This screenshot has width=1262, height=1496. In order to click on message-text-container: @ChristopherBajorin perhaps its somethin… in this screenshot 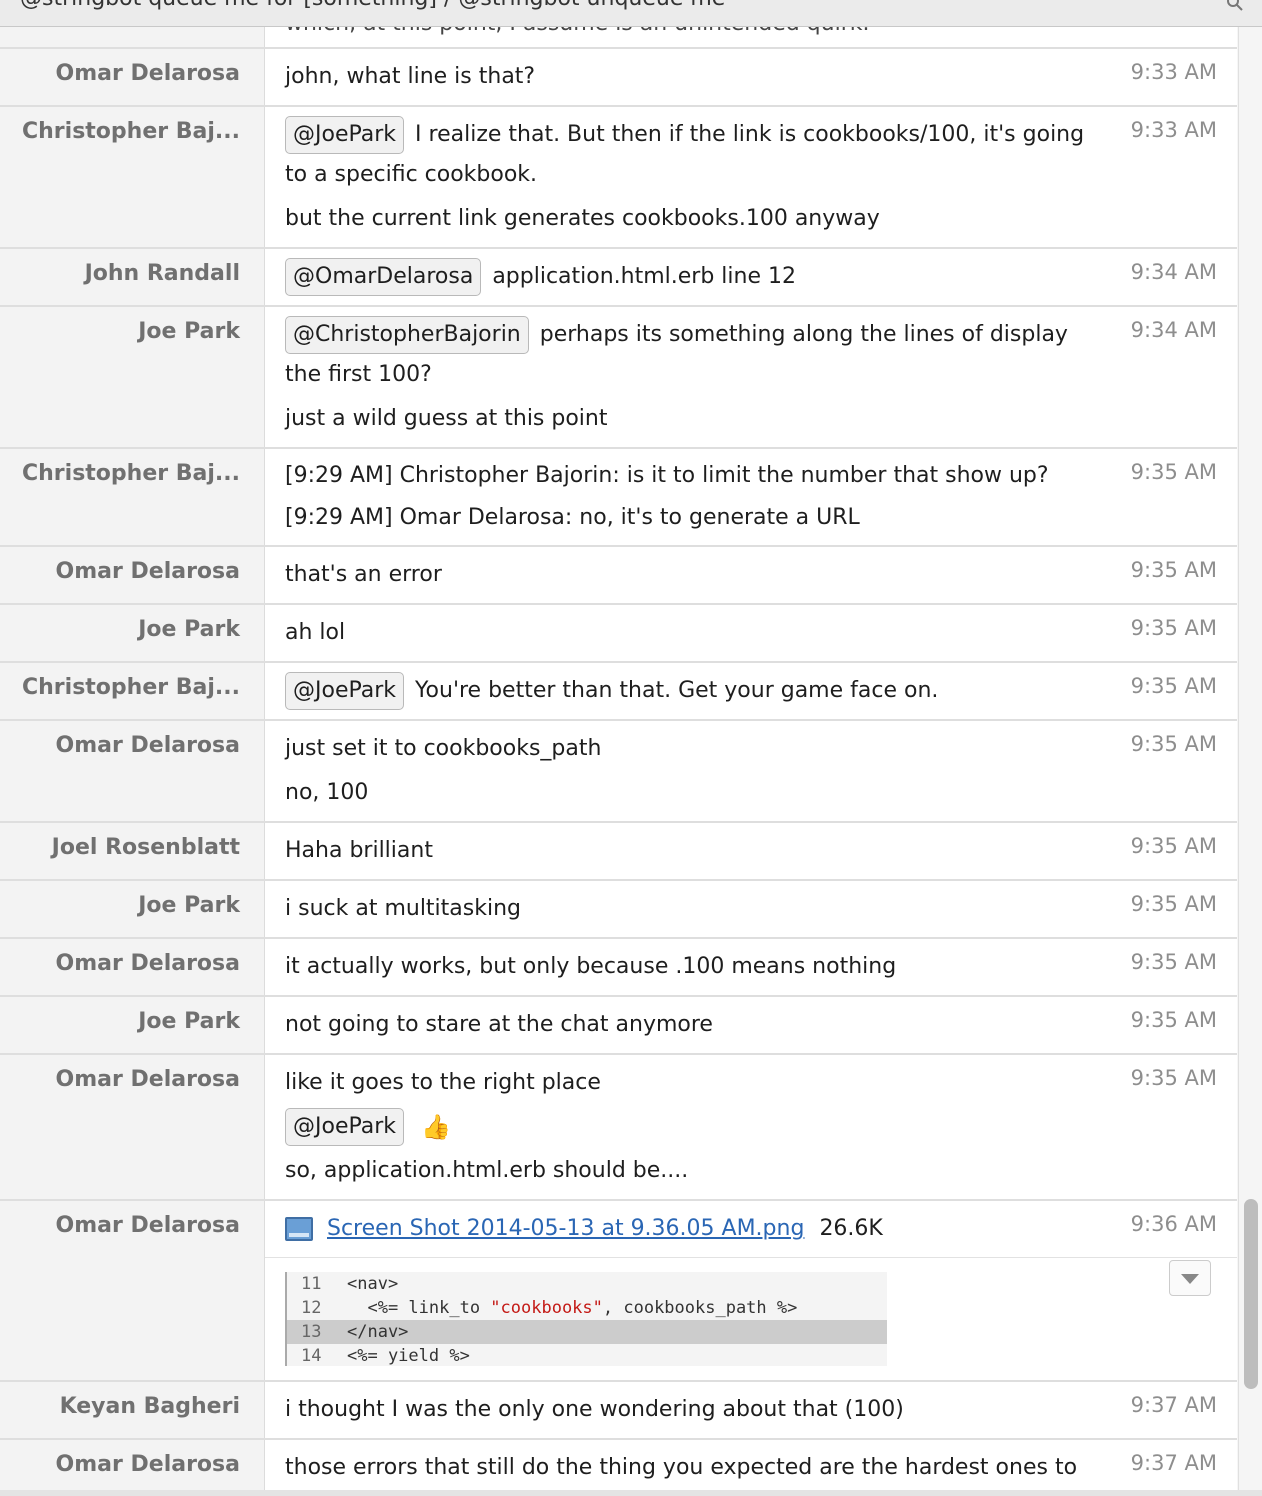, I will do `click(691, 355)`.